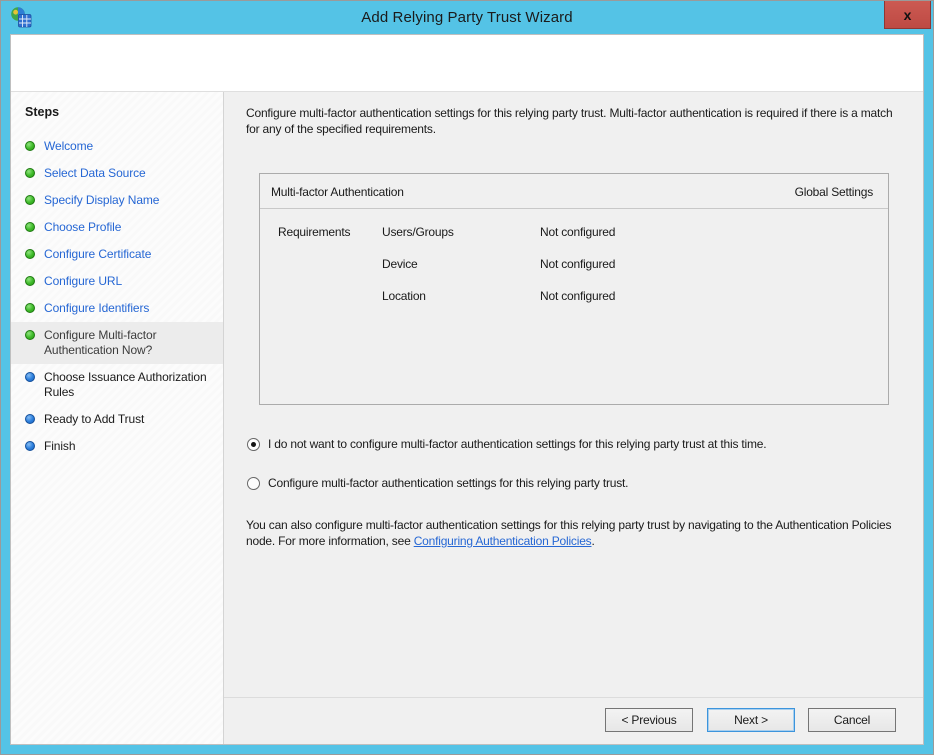 This screenshot has height=755, width=934. I want to click on mfa-requirement-row: Device Not configured, so click(583, 273).